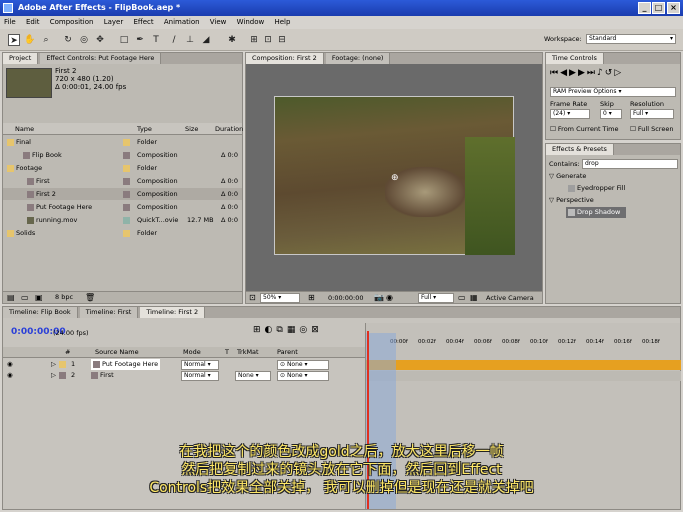 The image size is (683, 512). Describe the element at coordinates (11, 297) in the screenshot. I see `interpret-footage-icon: ▤` at that location.